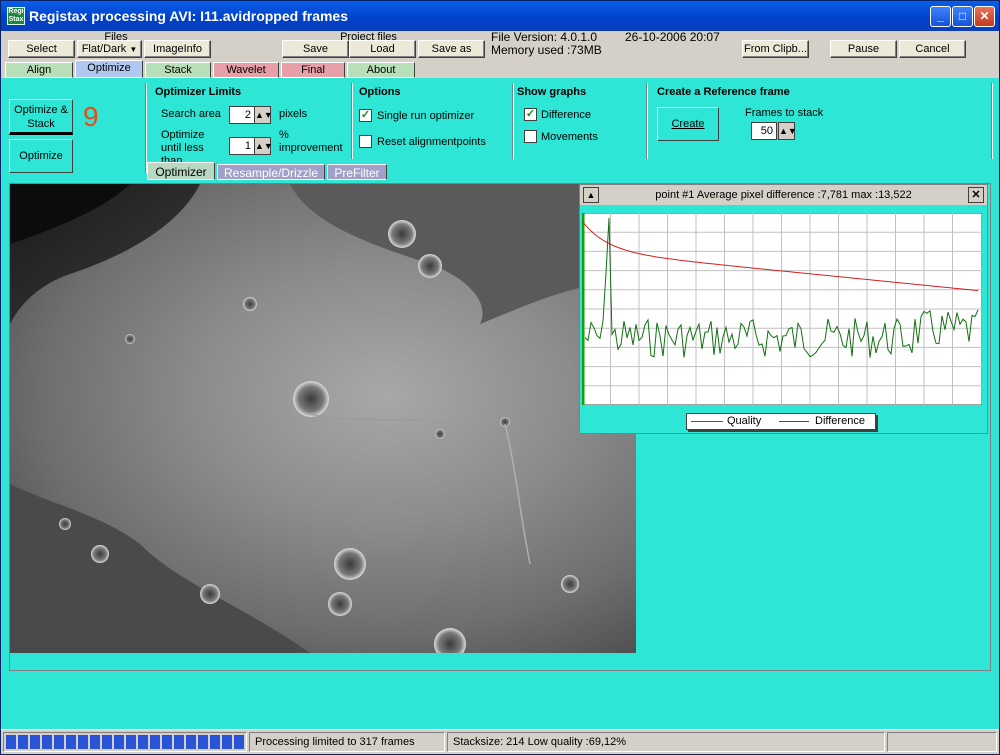 This screenshot has height=755, width=1000. What do you see at coordinates (246, 70) in the screenshot?
I see `tab-wavelet: Wavelet` at bounding box center [246, 70].